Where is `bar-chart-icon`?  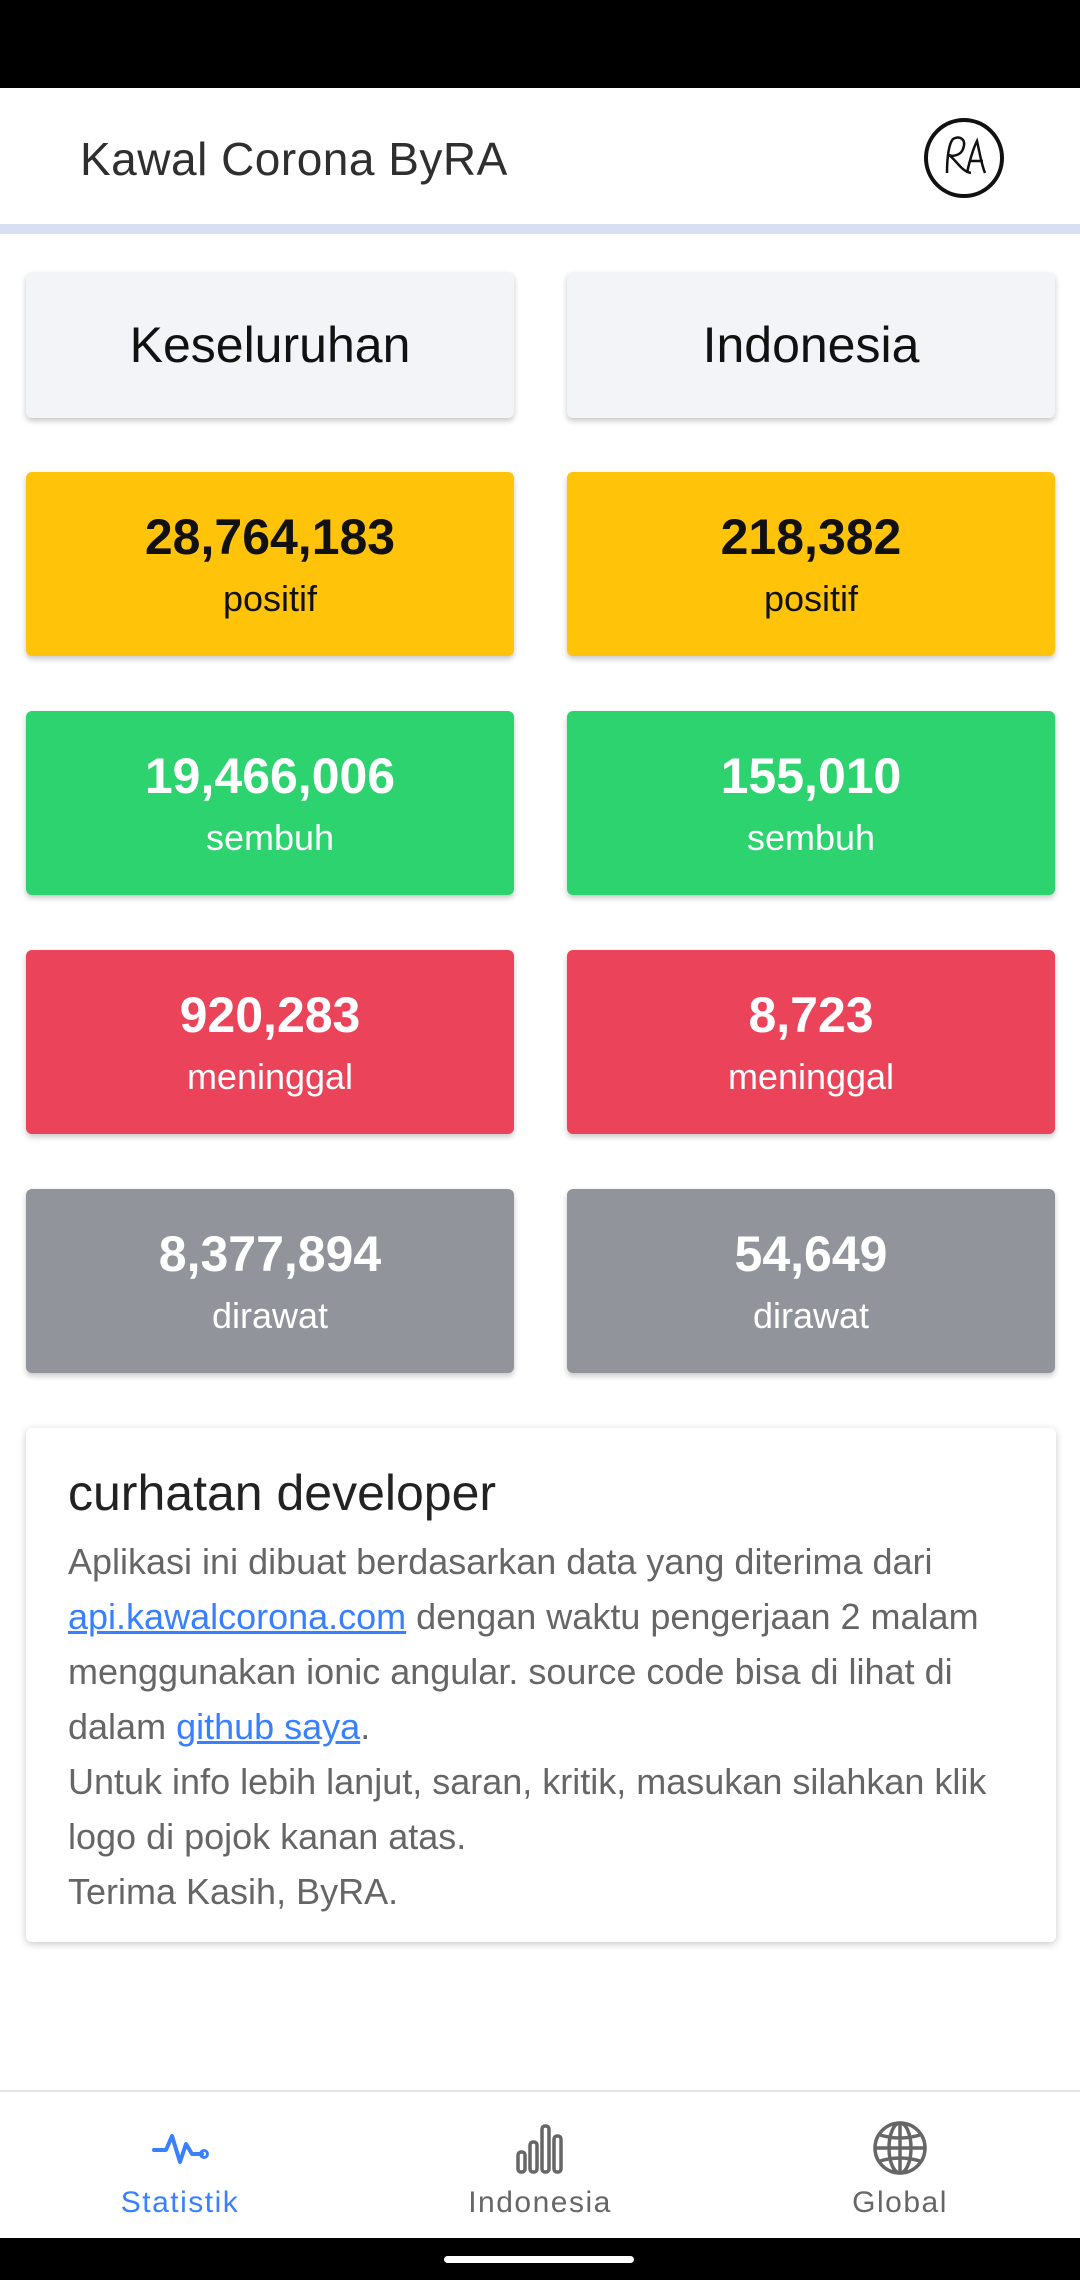 bar-chart-icon is located at coordinates (539, 2149).